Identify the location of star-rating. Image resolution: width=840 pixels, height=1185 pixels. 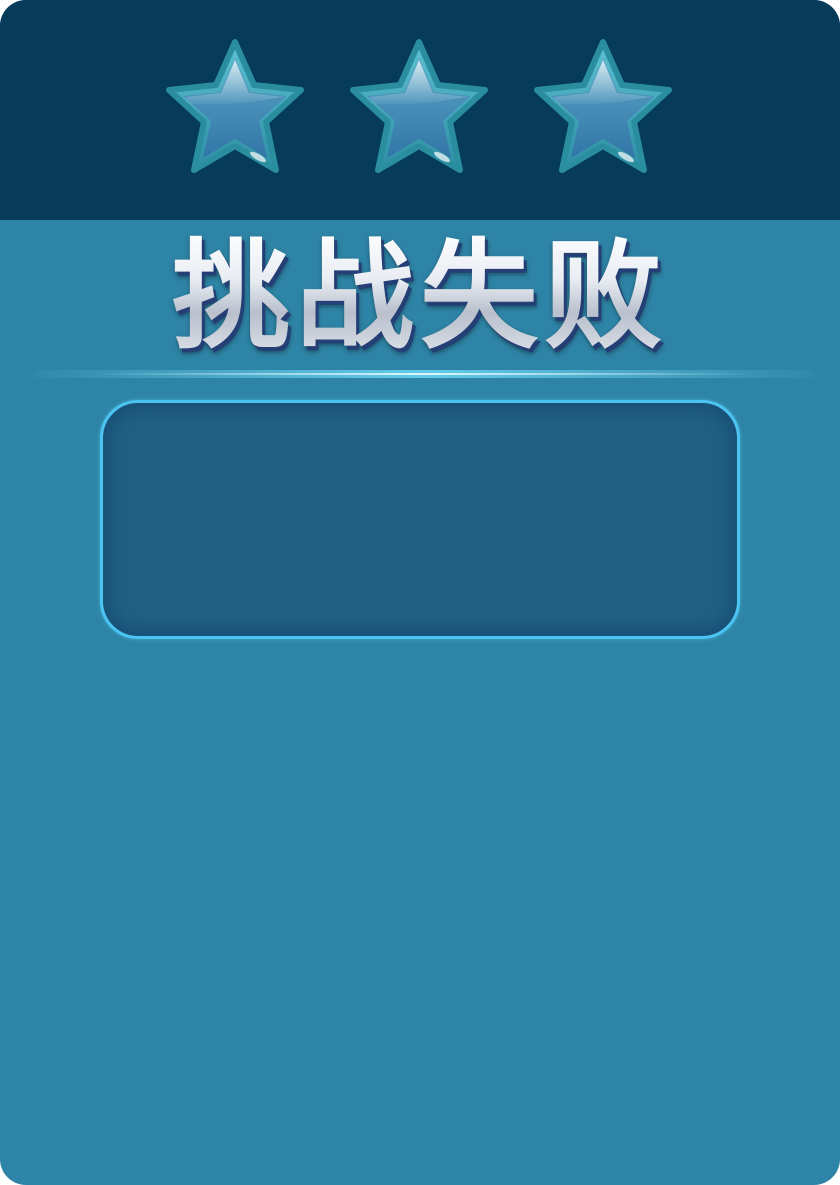
(420, 111).